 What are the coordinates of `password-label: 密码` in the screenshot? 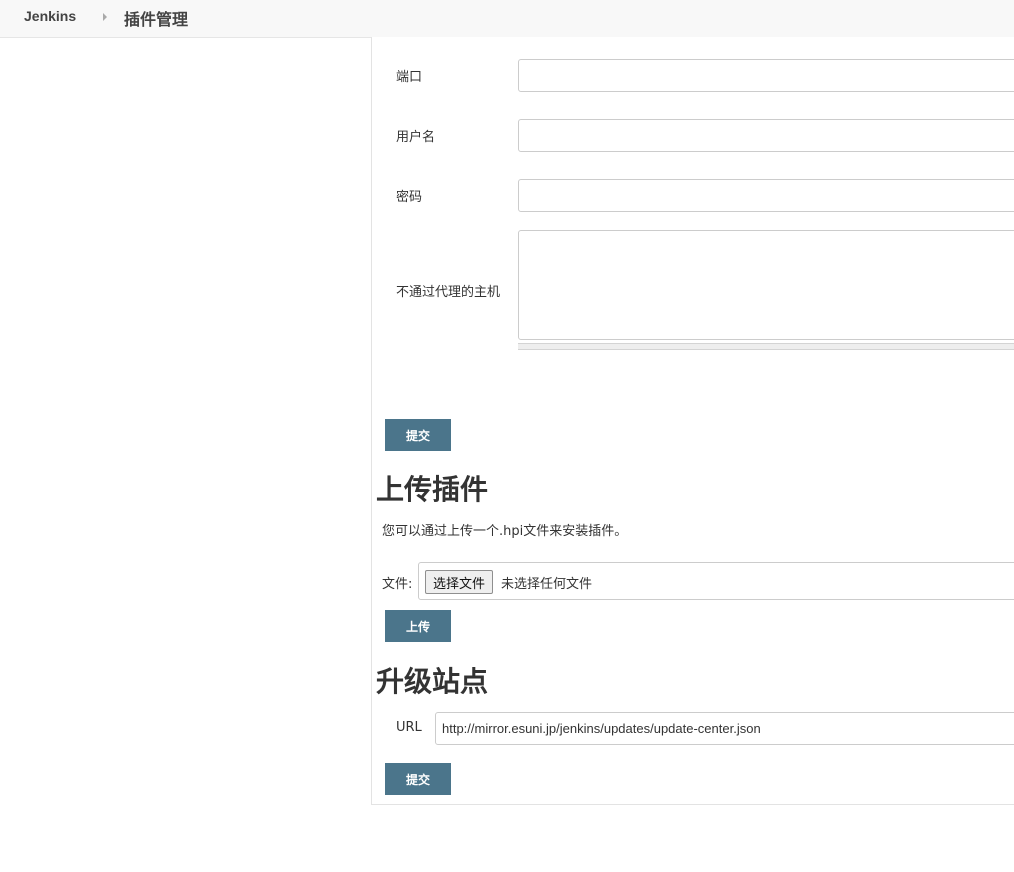 It's located at (409, 197).